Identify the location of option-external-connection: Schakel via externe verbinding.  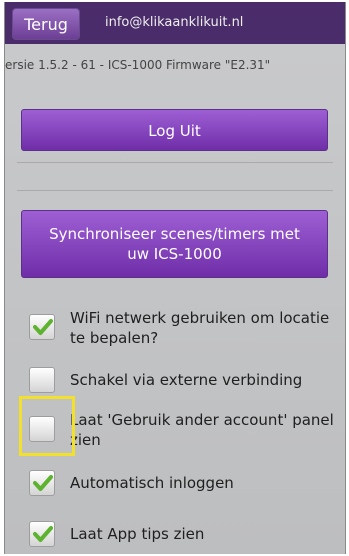
(178, 380).